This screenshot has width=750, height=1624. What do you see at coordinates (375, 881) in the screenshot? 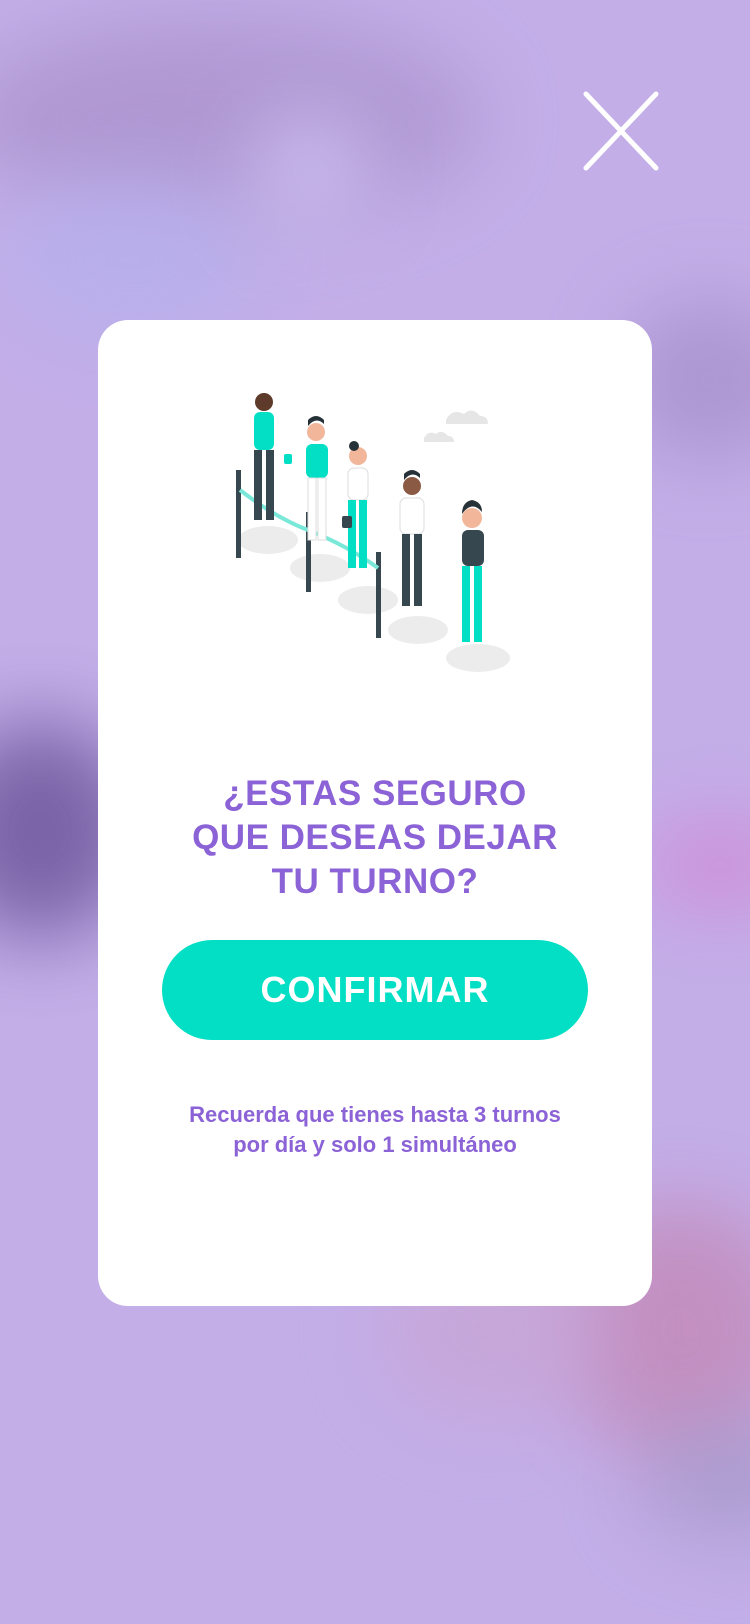
I see `dialog-title-line-3: TU TURNO?` at bounding box center [375, 881].